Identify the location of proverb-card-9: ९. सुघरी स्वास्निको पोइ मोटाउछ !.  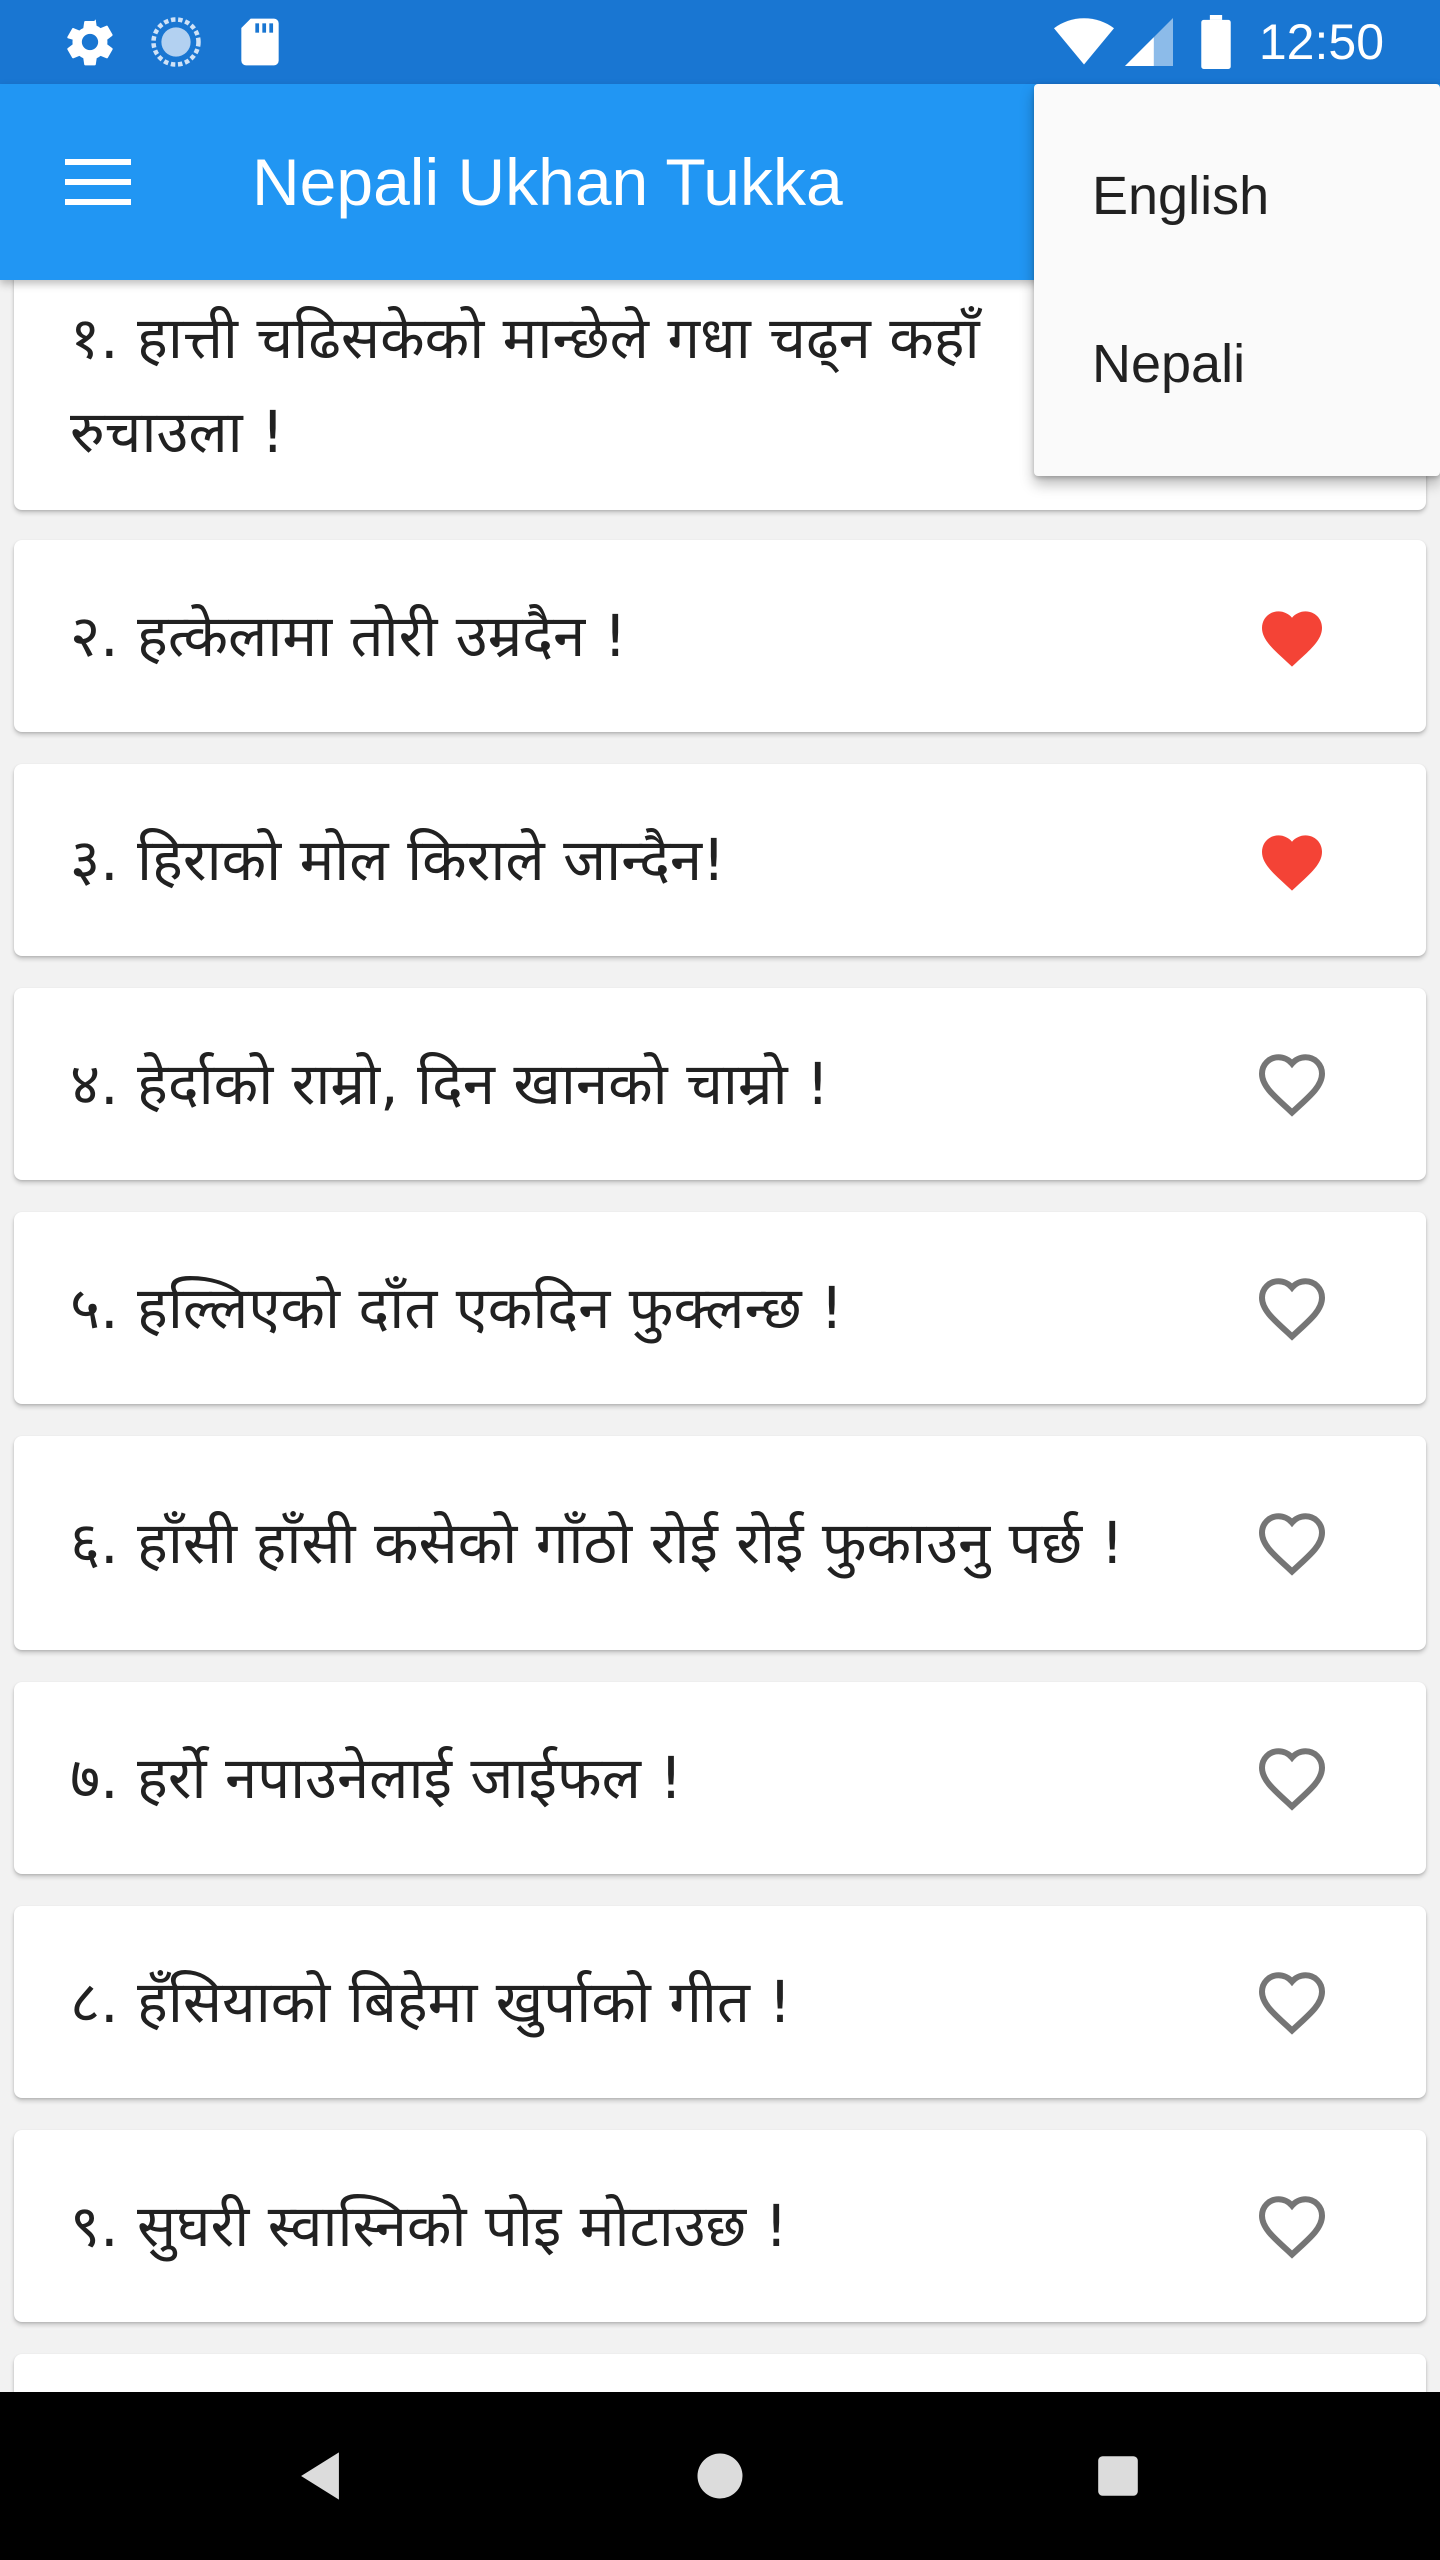
(720, 2226).